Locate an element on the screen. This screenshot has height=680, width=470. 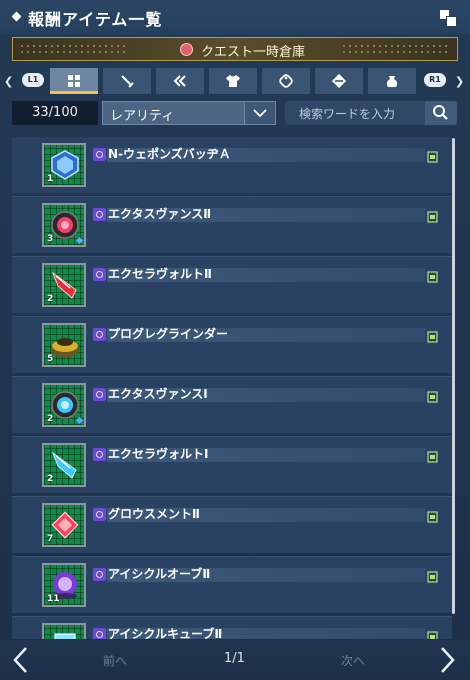
list-item: 11 アイシクルオーブⅡ is located at coordinates (232, 587).